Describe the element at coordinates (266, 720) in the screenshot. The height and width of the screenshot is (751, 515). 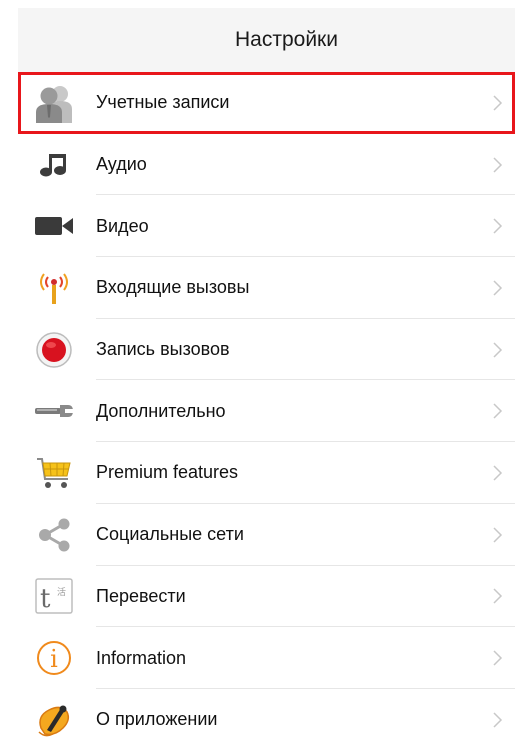
I see `settings-item-about: О приложении` at that location.